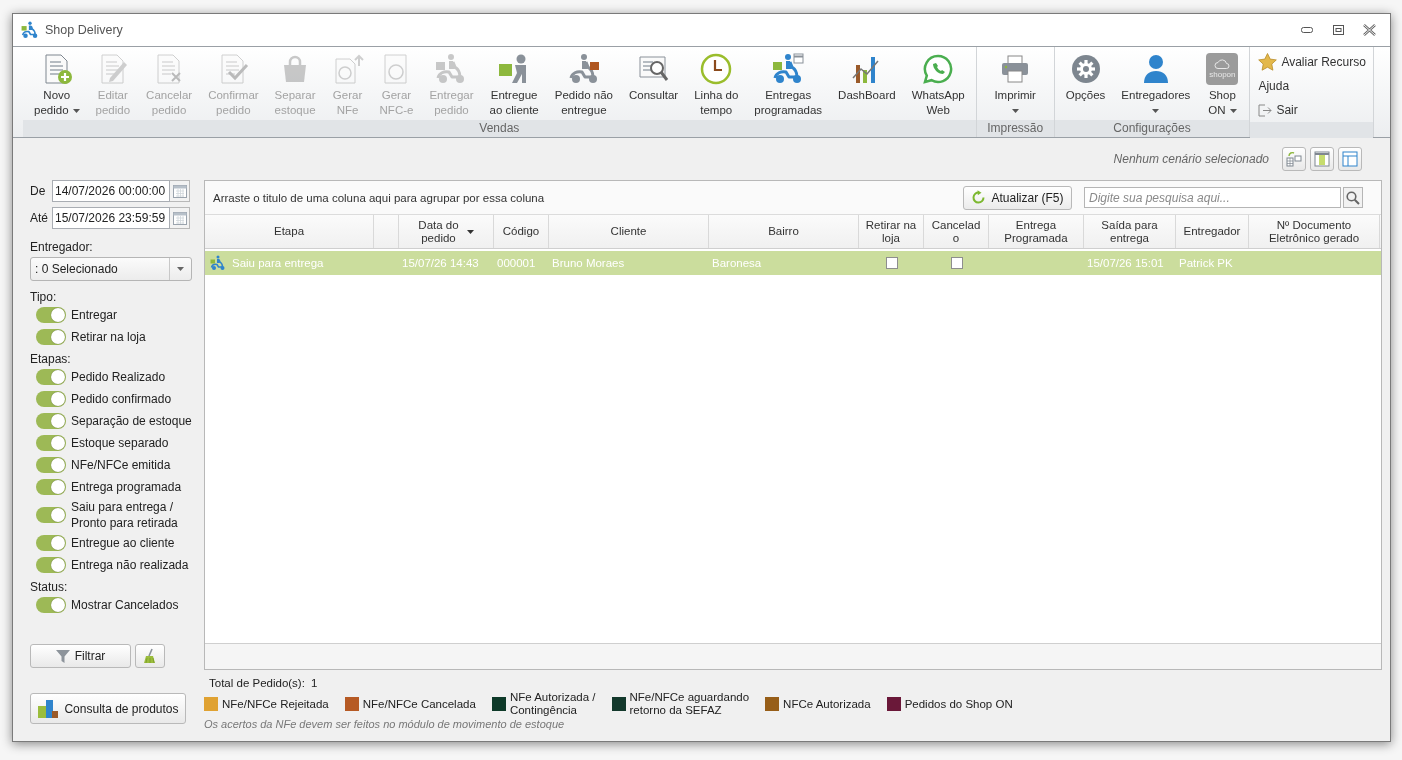  What do you see at coordinates (1369, 30) in the screenshot?
I see `close-icon` at bounding box center [1369, 30].